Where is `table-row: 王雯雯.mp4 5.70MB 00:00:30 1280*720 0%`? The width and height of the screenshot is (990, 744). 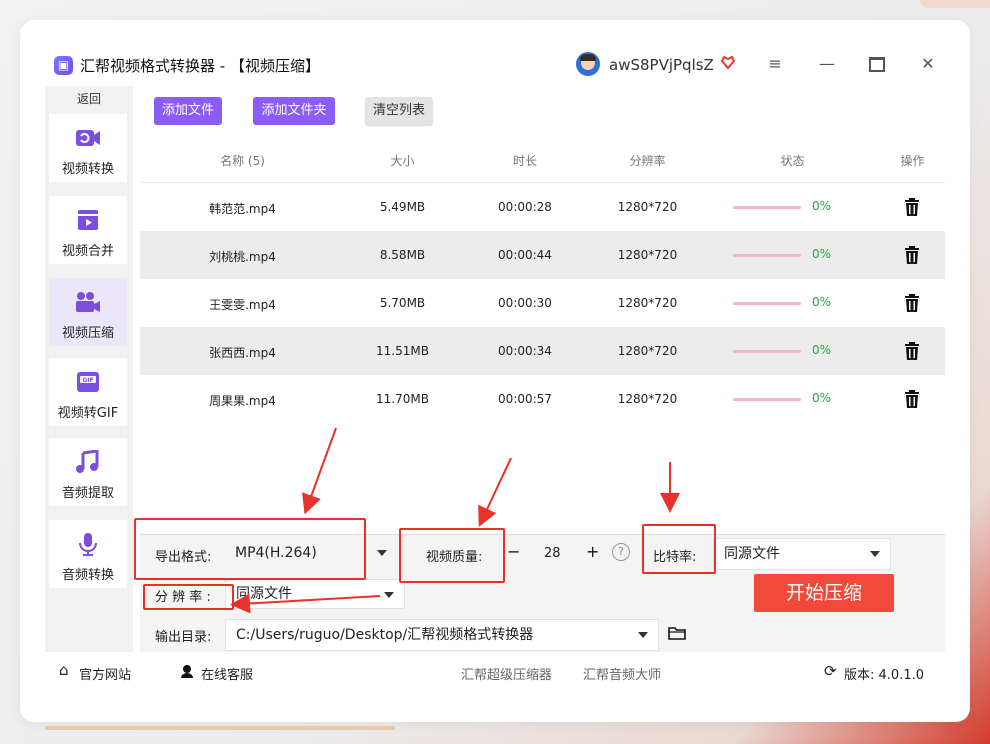 table-row: 王雯雯.mp4 5.70MB 00:00:30 1280*720 0% is located at coordinates (542, 303).